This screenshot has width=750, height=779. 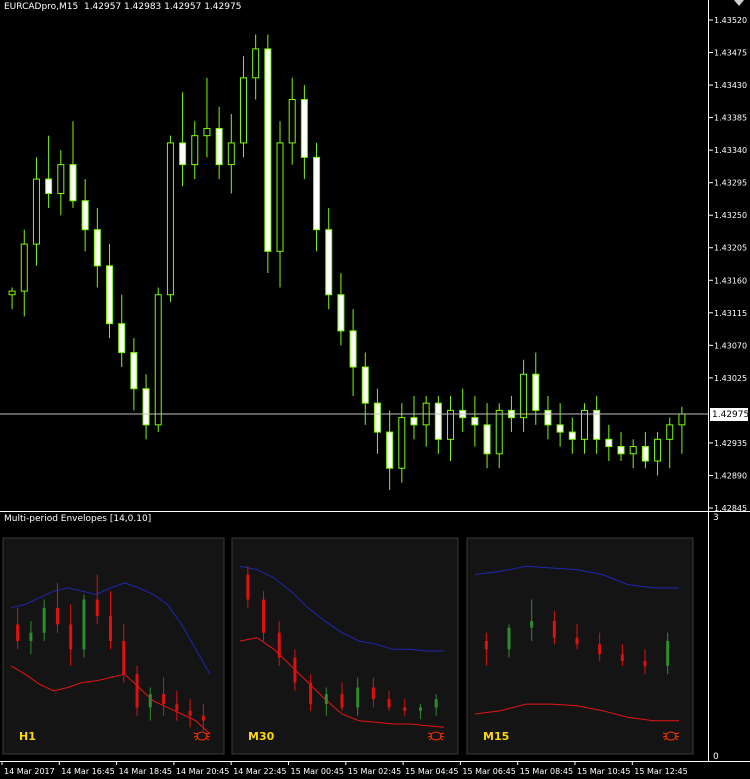 I want to click on price-tick-label: 1.43385, so click(x=730, y=118).